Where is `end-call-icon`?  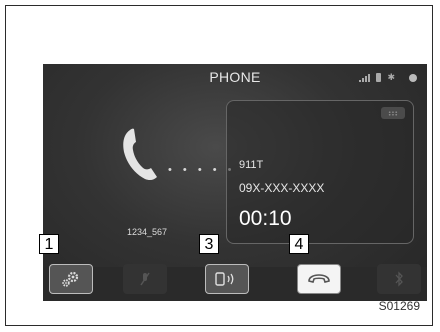
end-call-icon is located at coordinates (319, 278).